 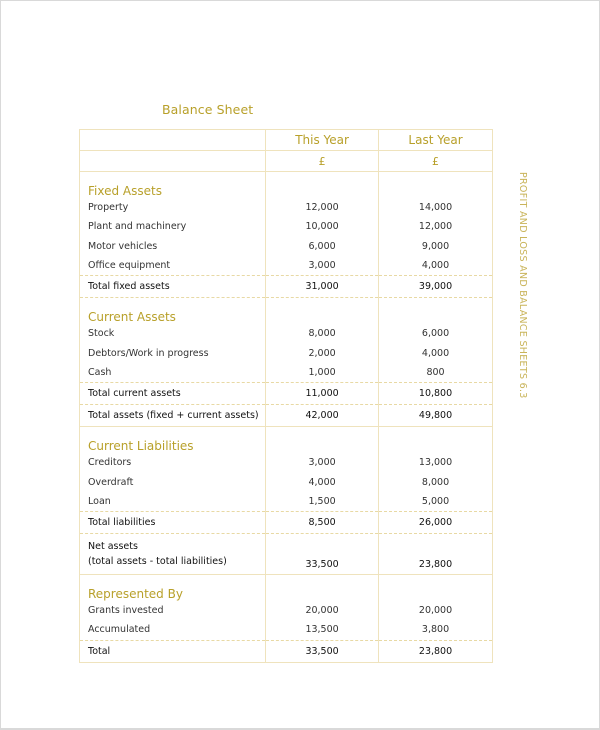 I want to click on section-heading-row: Represented By, so click(x=286, y=587).